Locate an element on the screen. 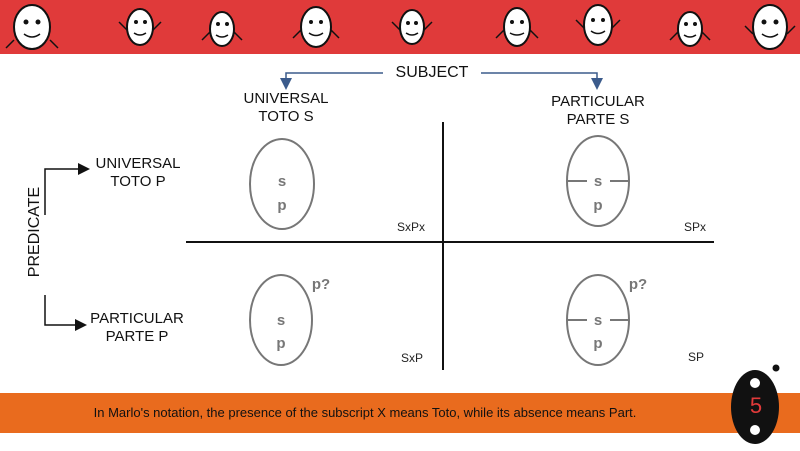 This screenshot has width=800, height=451. br-p-question: p? is located at coordinates (638, 284).